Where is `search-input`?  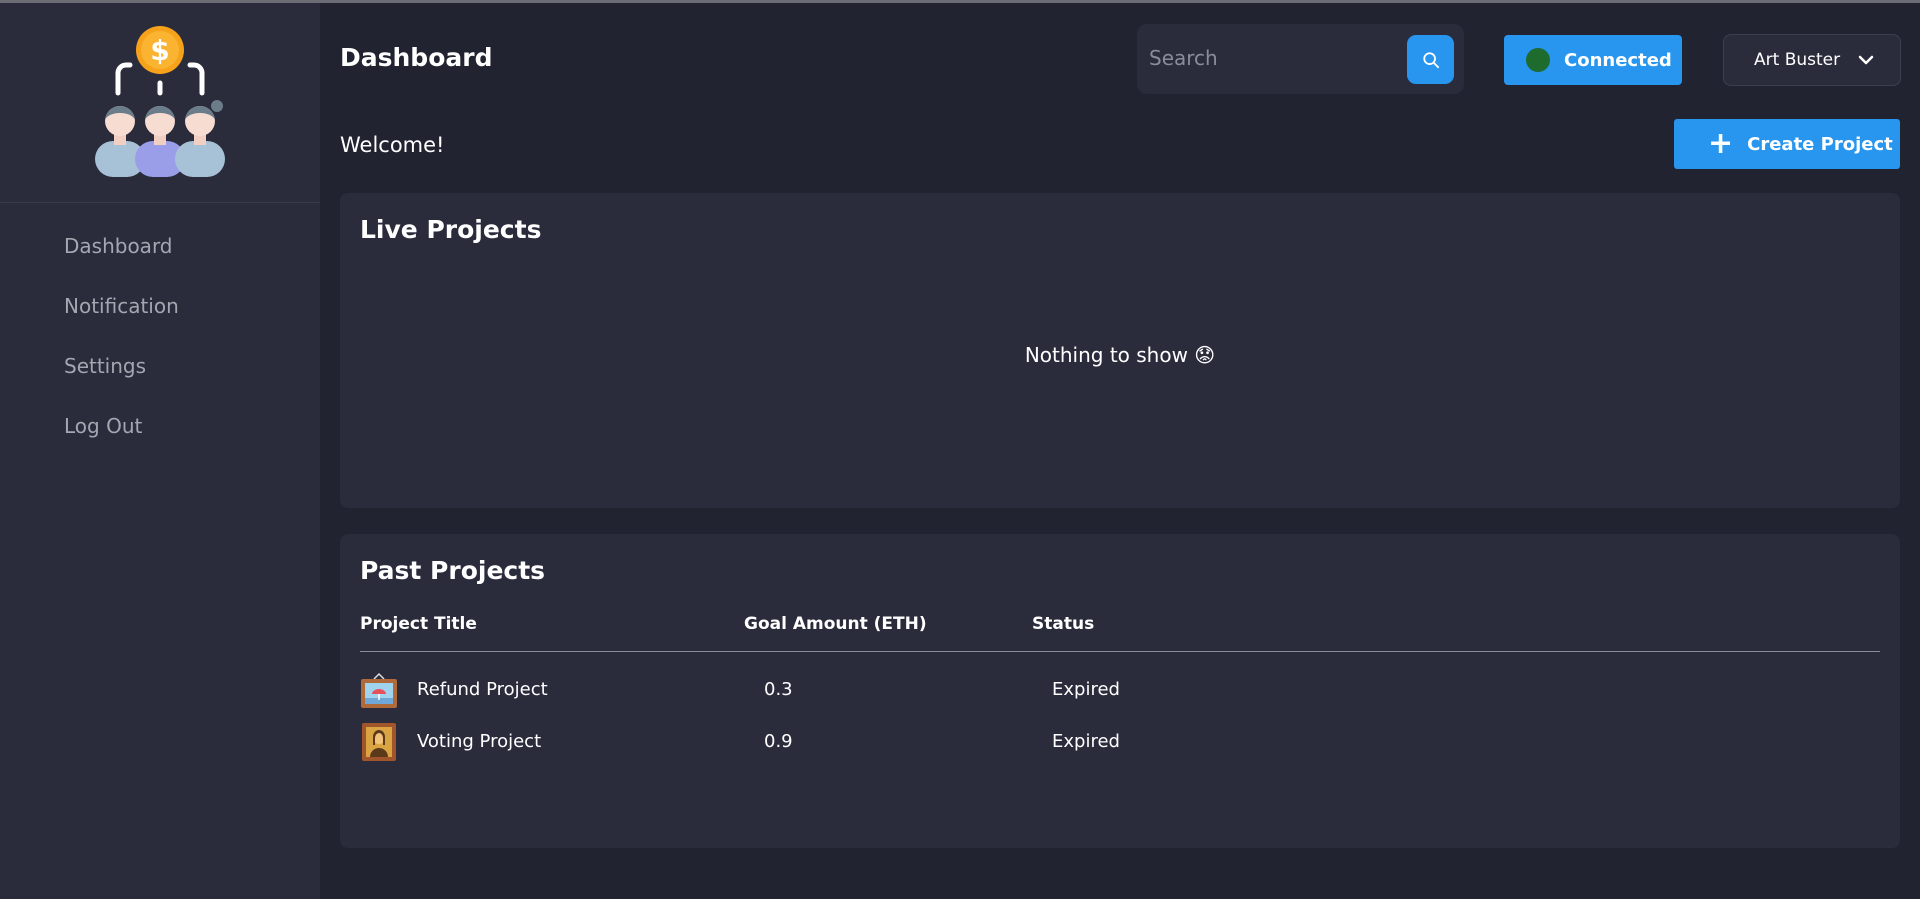
search-input is located at coordinates (1269, 58).